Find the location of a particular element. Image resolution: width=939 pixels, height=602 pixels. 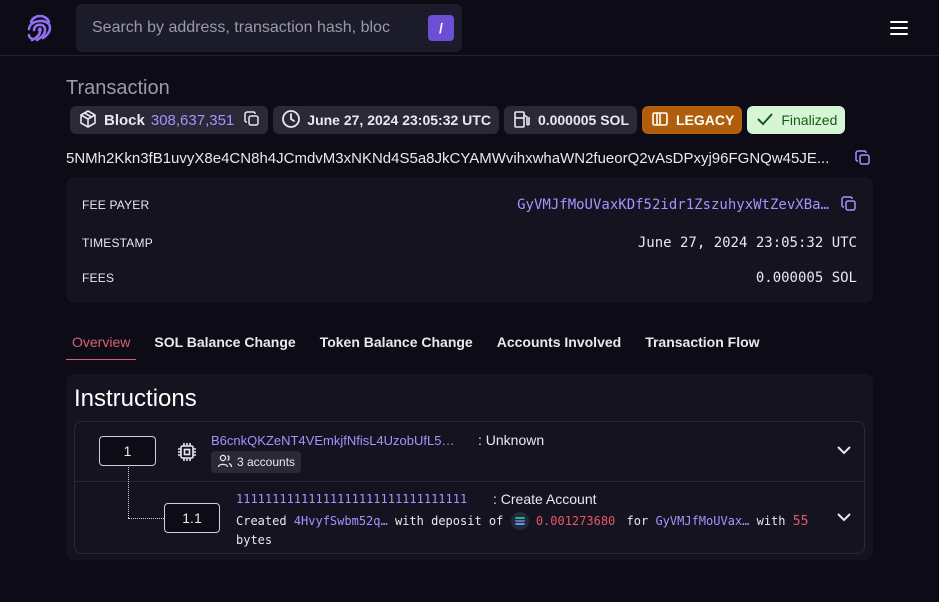

instruction-type: : Unknown is located at coordinates (511, 440).